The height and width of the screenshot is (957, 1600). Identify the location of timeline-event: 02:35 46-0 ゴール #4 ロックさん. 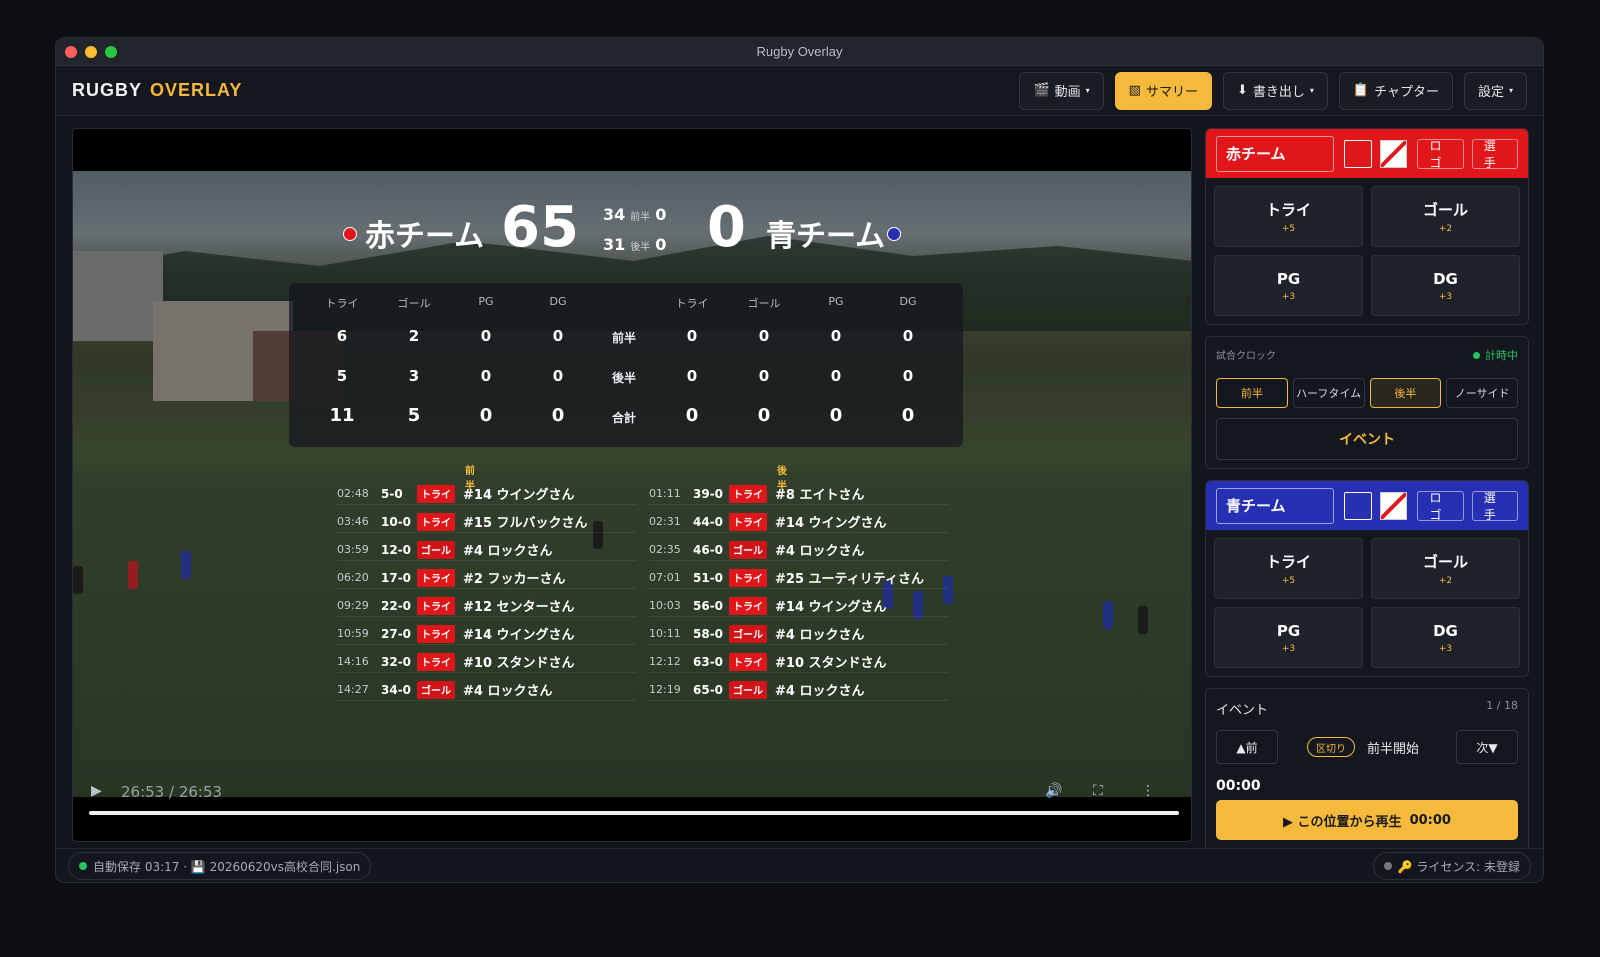
(799, 550).